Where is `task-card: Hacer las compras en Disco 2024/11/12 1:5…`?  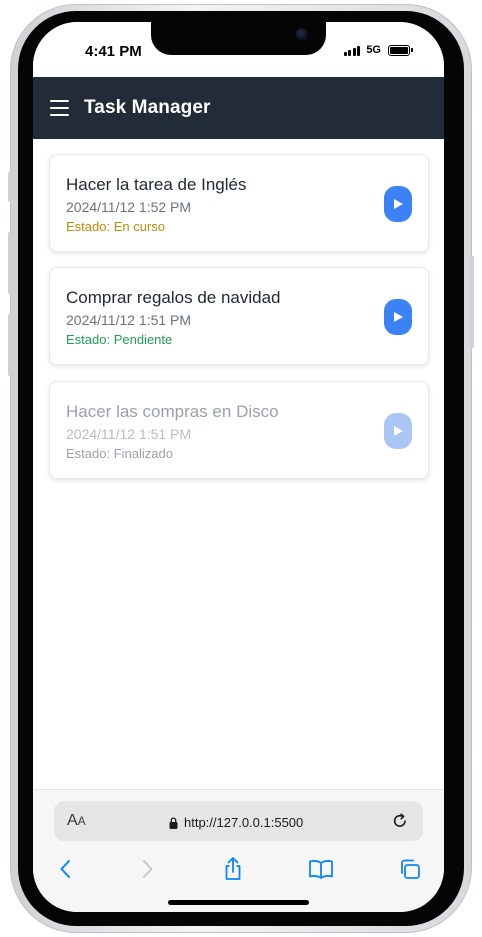 task-card: Hacer las compras en Disco 2024/11/12 1:5… is located at coordinates (239, 430).